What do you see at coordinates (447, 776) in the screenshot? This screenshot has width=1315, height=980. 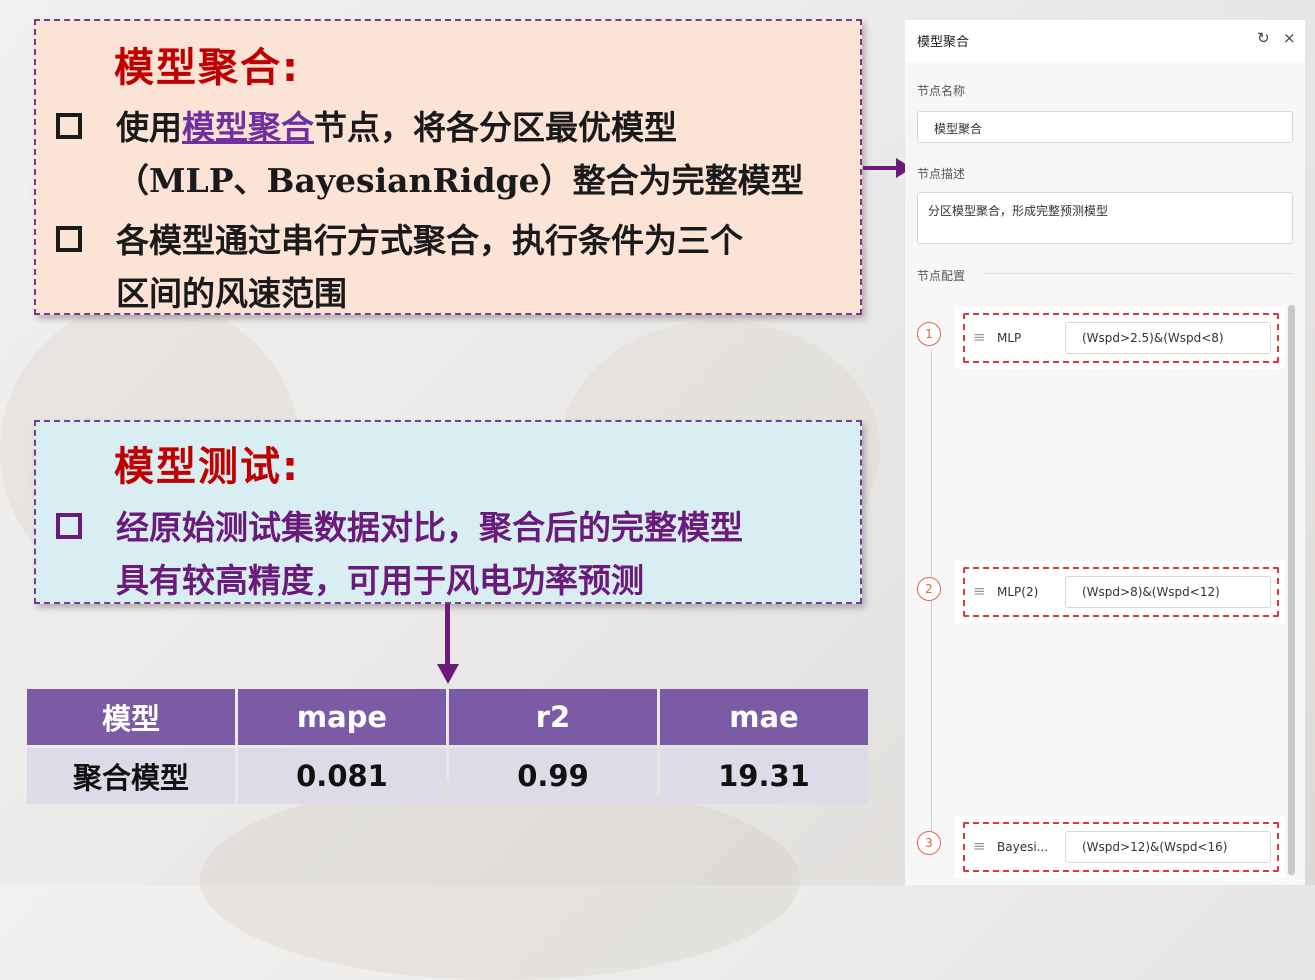 I see `table-row: 聚合模型 0.081 0.99 19.31` at bounding box center [447, 776].